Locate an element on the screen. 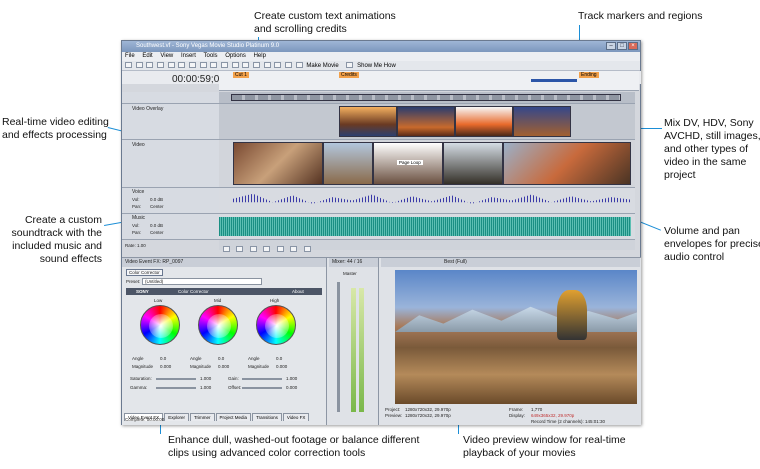 The height and width of the screenshot is (469, 760). pan-label: Pan: is located at coordinates (137, 206).